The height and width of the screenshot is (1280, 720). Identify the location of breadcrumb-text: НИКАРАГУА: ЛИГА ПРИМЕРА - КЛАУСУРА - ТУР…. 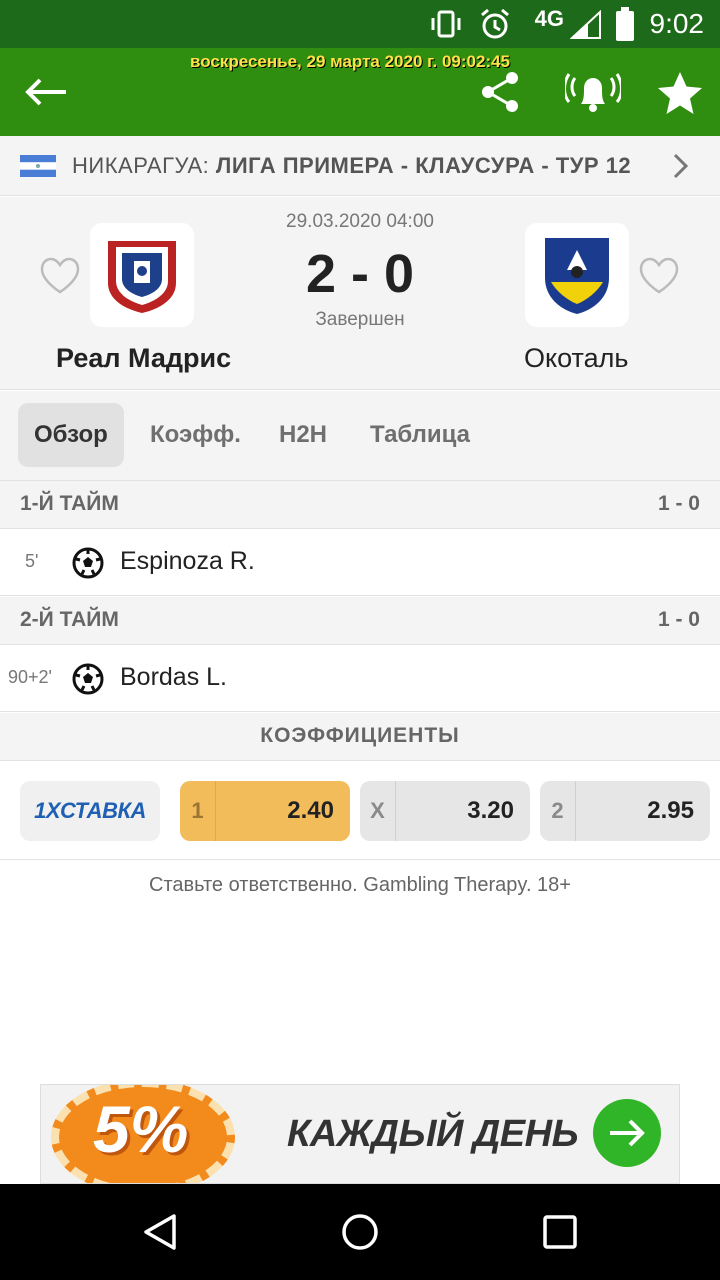
(351, 166).